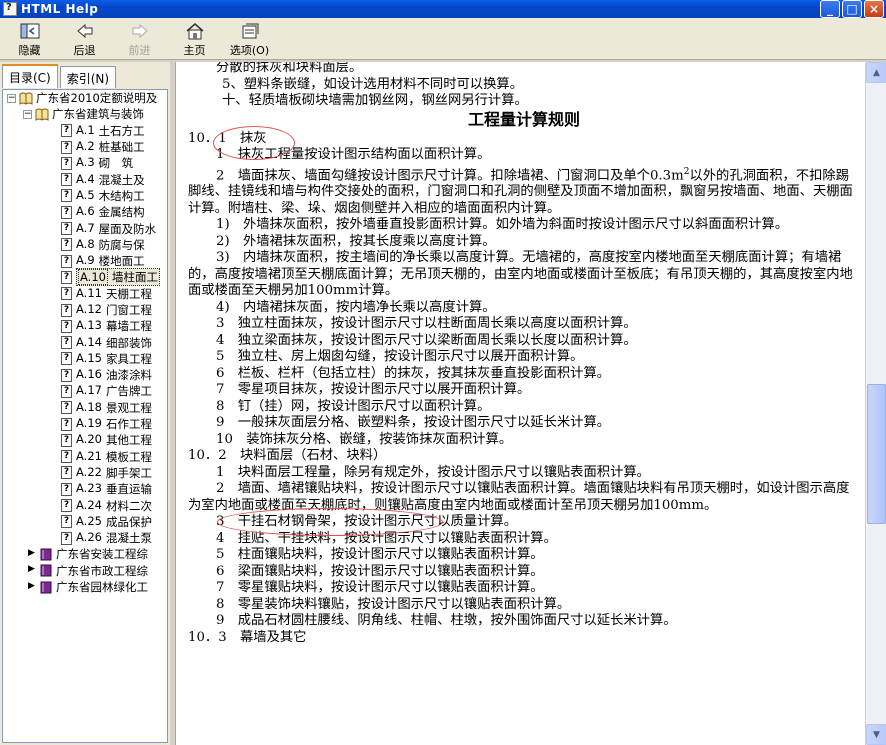 Image resolution: width=886 pixels, height=745 pixels. Describe the element at coordinates (85, 114) in the screenshot. I see `tree-item-sub: − 广东省建筑与装饰` at that location.